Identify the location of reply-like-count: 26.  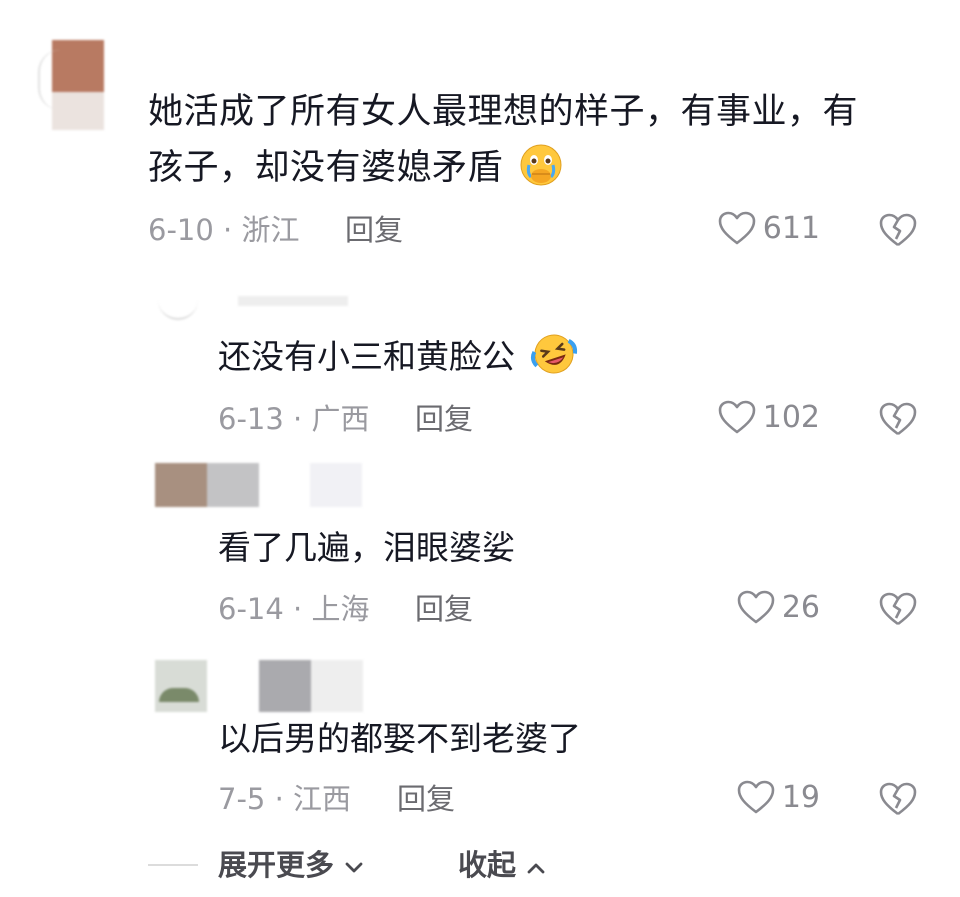
(800, 607).